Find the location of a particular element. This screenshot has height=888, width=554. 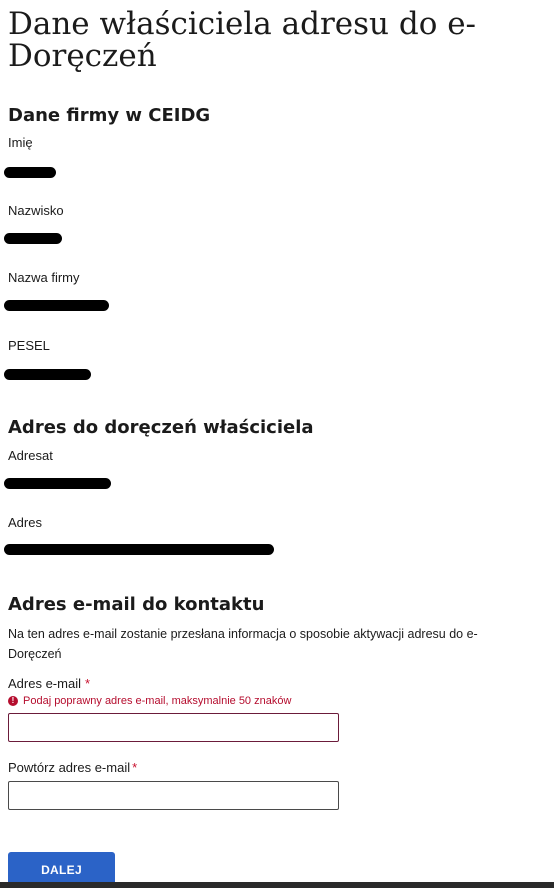

repeat-email-label-text: Powtórz adres e-mail is located at coordinates (69, 767).